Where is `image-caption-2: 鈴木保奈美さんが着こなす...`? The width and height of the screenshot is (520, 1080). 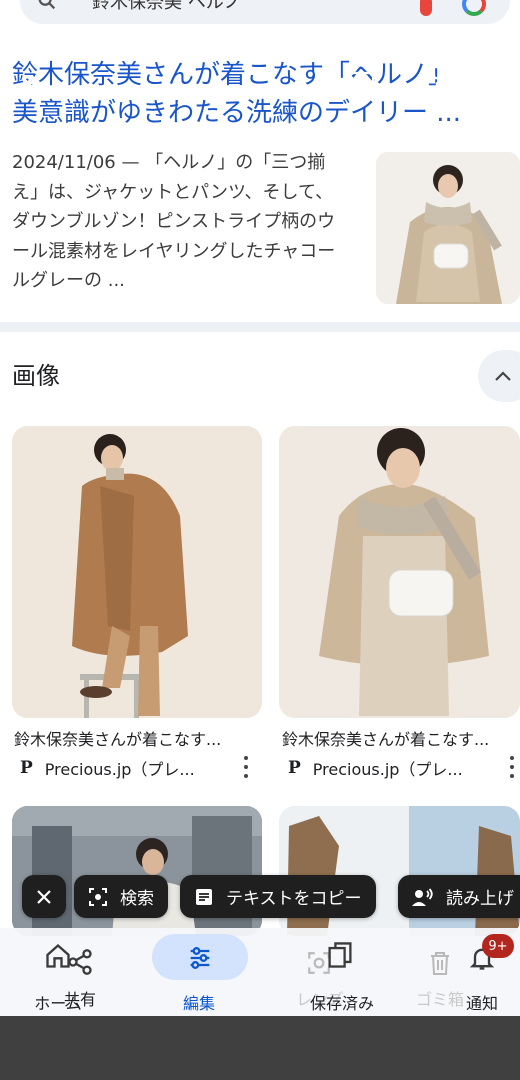
image-caption-2: 鈴木保奈美さんが着こなす... is located at coordinates (397, 738).